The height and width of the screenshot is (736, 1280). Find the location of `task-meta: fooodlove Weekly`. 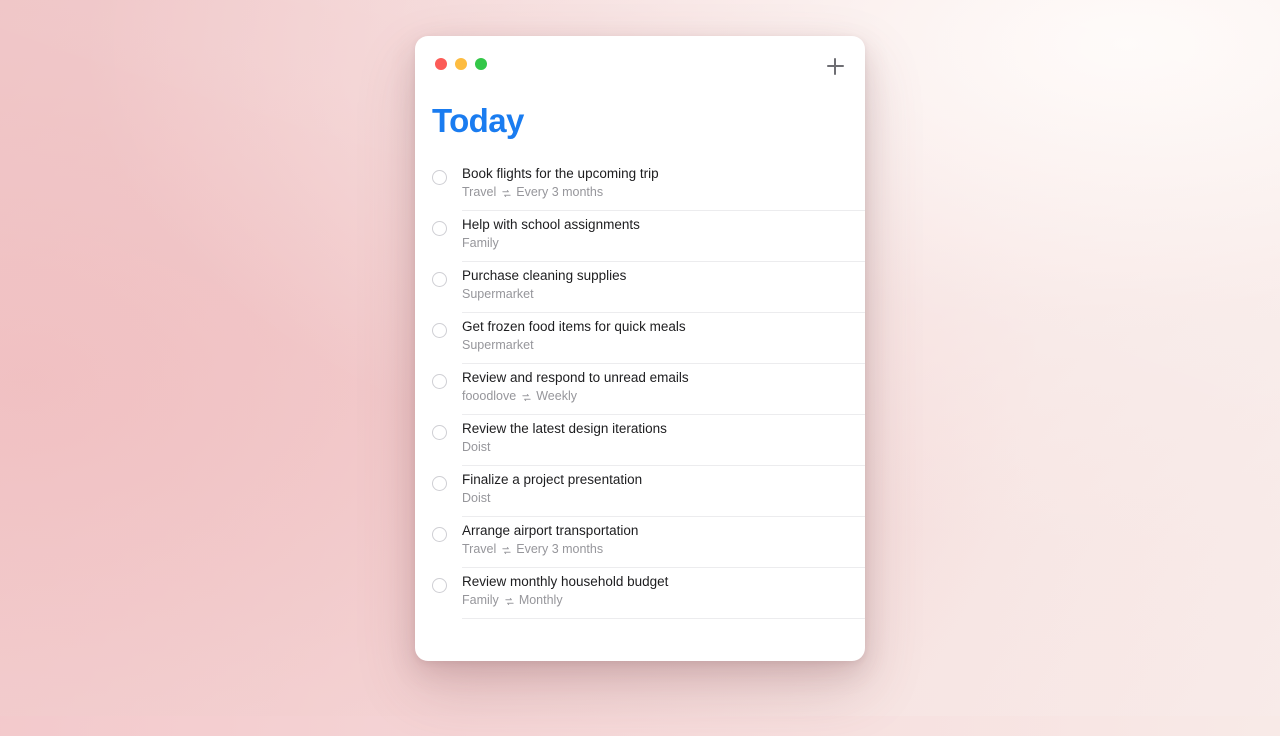

task-meta: fooodlove Weekly is located at coordinates (655, 396).